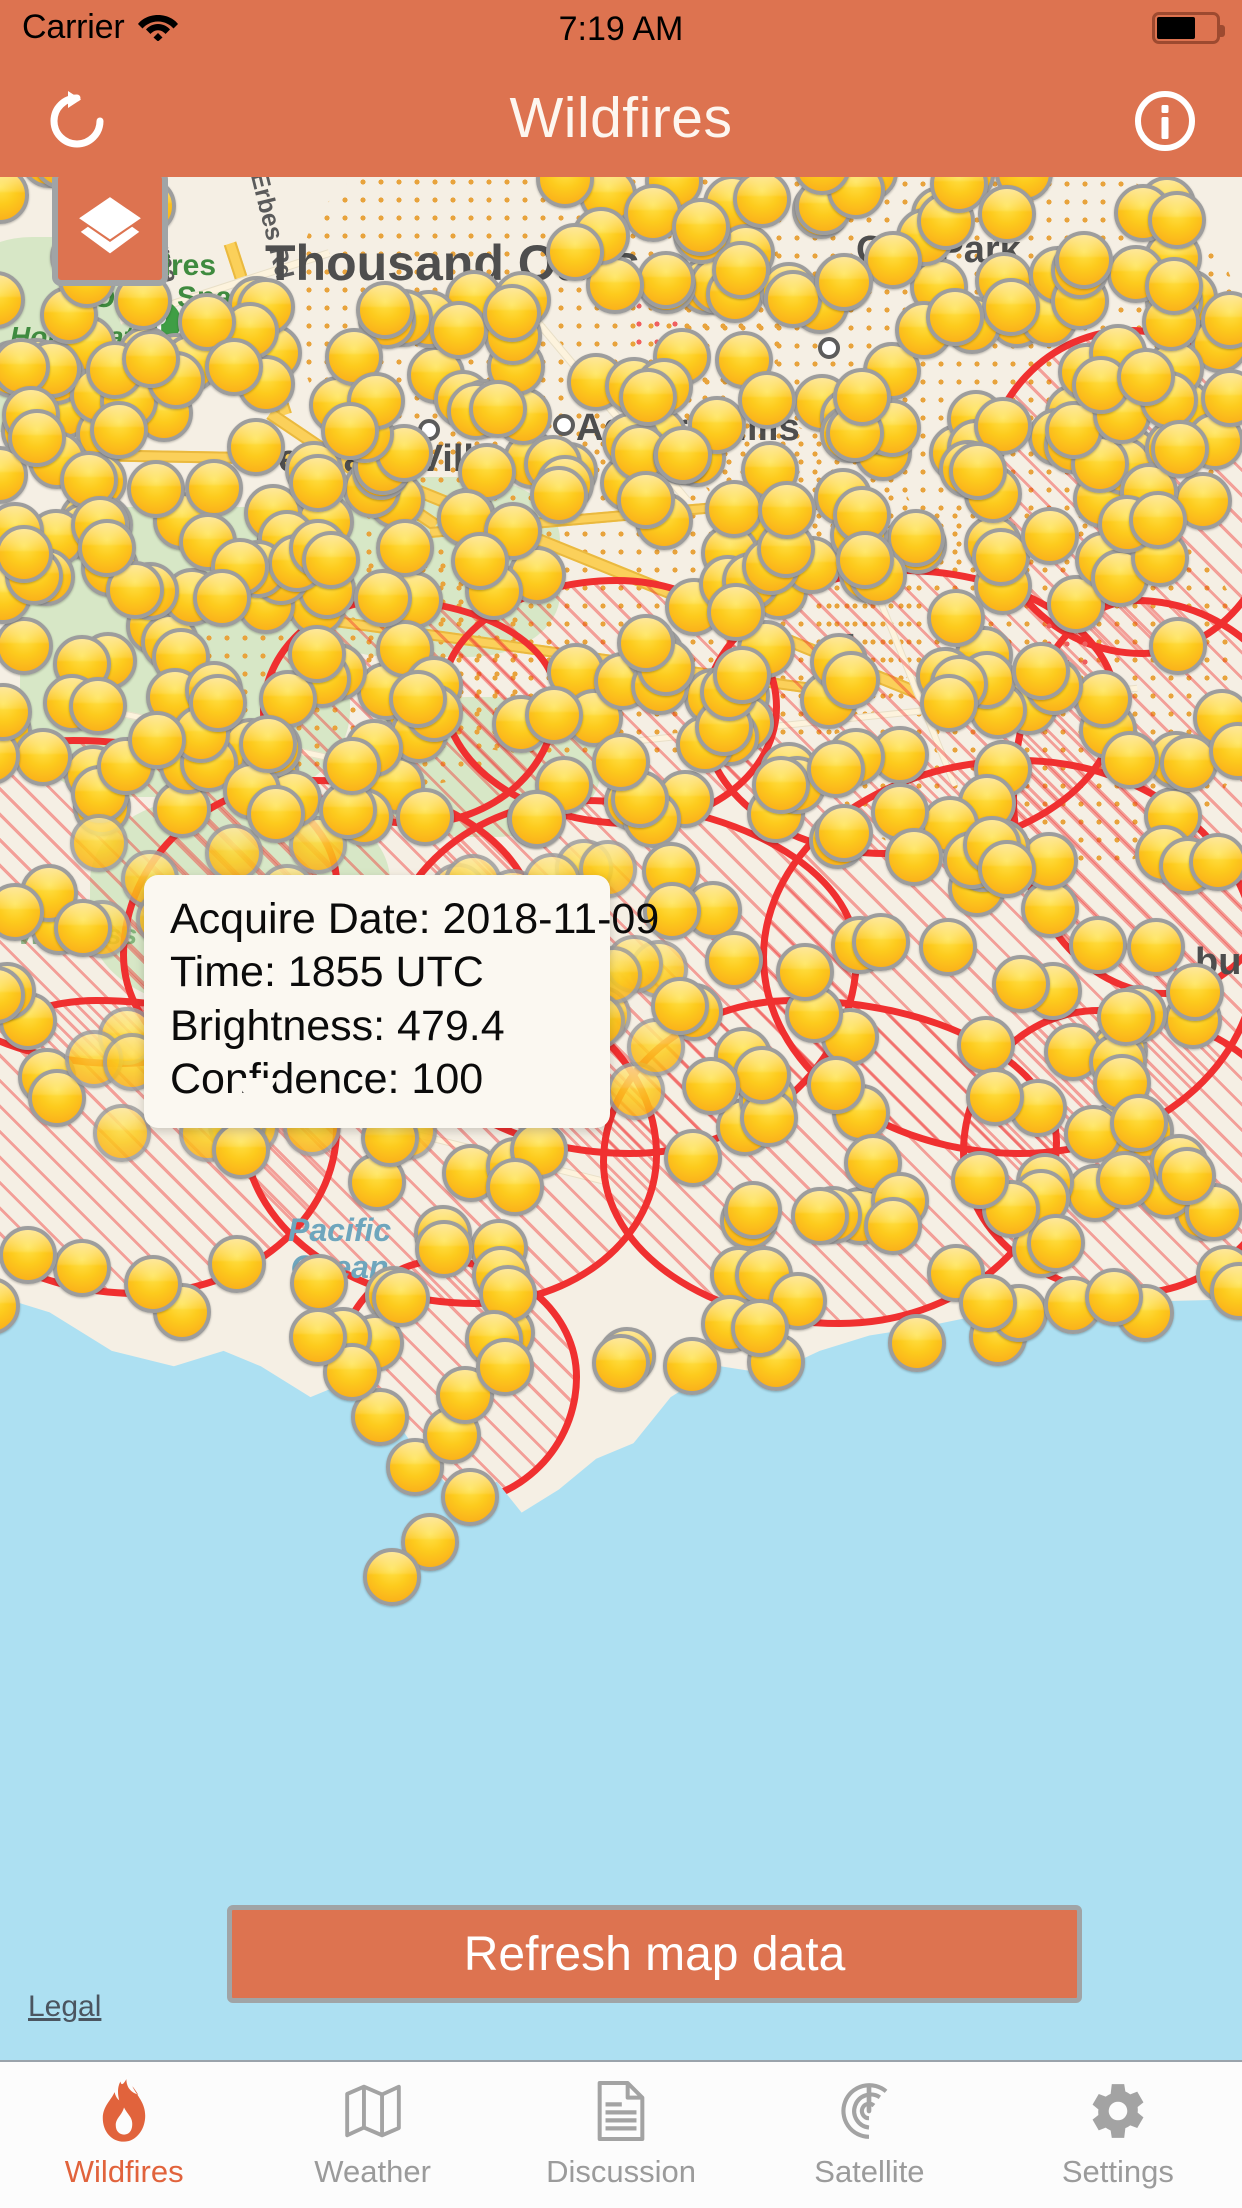 The height and width of the screenshot is (2208, 1242). What do you see at coordinates (1118, 2135) in the screenshot?
I see `tab-settings: Settings` at bounding box center [1118, 2135].